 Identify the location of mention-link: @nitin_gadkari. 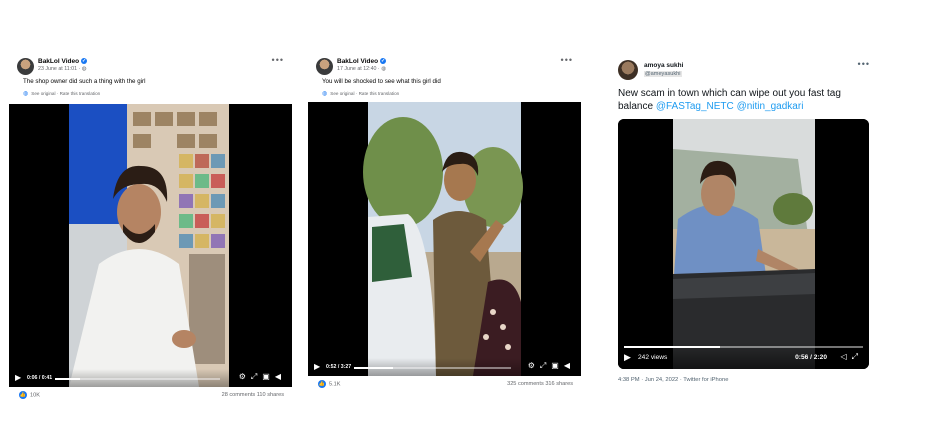
(770, 106).